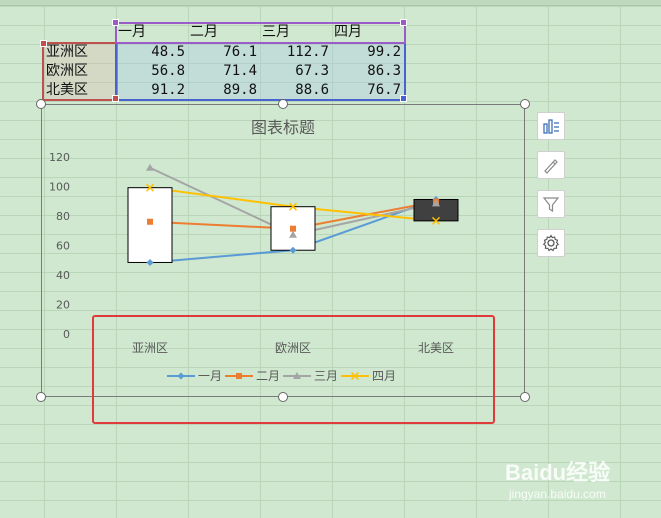 The image size is (661, 518). What do you see at coordinates (557, 494) in the screenshot?
I see `watermark-url: jingyan.baidu.com` at bounding box center [557, 494].